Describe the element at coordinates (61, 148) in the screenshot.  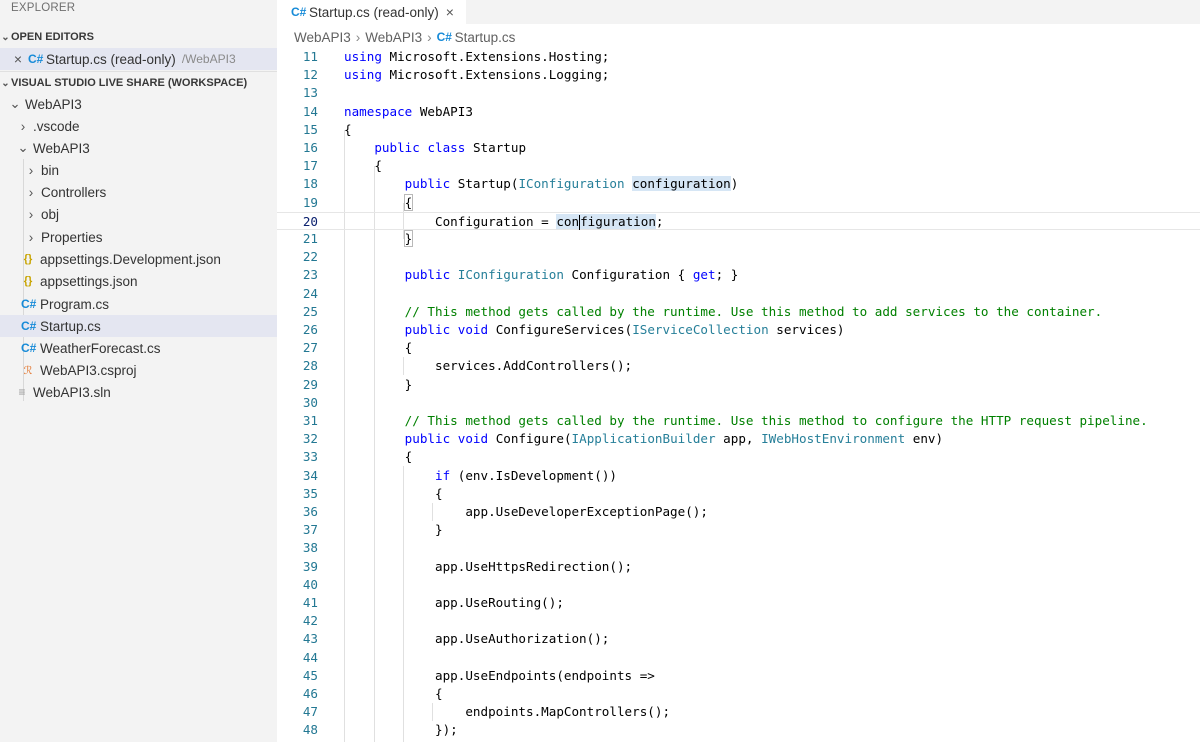
I see `tree-item-label: WebAPI3` at that location.